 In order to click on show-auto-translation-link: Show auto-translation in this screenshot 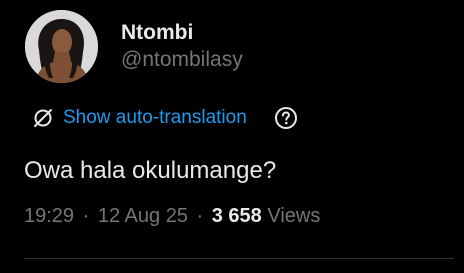, I will do `click(155, 118)`.